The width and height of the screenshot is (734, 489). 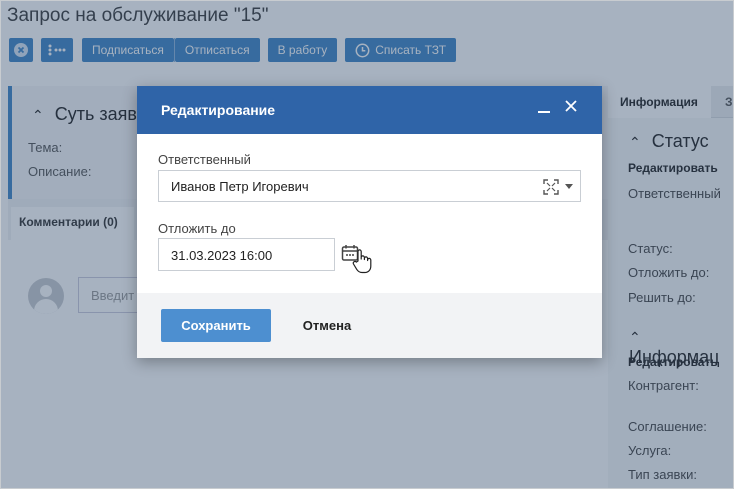 What do you see at coordinates (216, 325) in the screenshot?
I see `save-button: Сохранить` at bounding box center [216, 325].